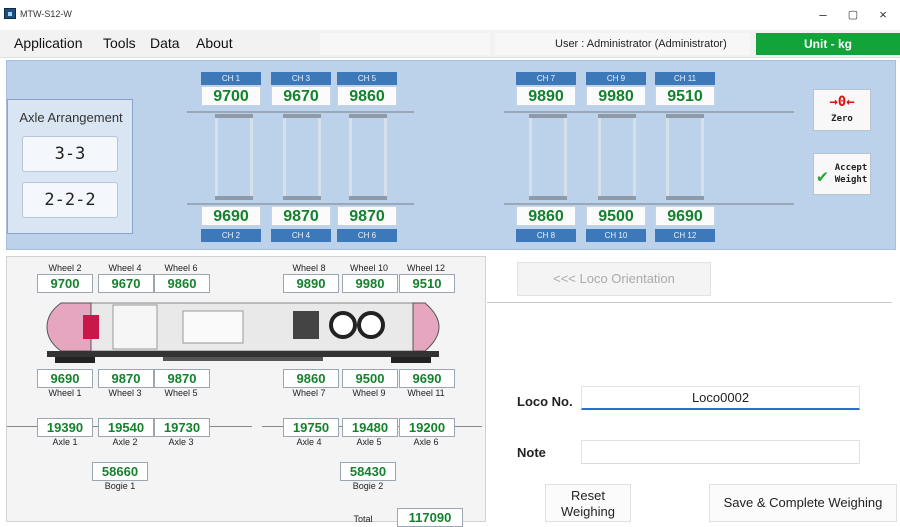 Image resolution: width=900 pixels, height=527 pixels. What do you see at coordinates (301, 78) in the screenshot?
I see `channel-label: CH 3` at bounding box center [301, 78].